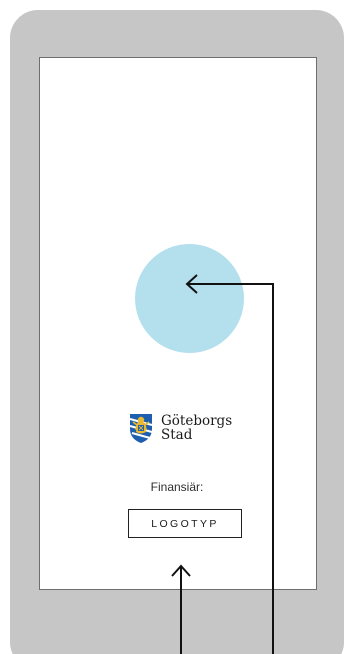 This screenshot has width=354, height=654. What do you see at coordinates (189, 298) in the screenshot?
I see `circle-target` at bounding box center [189, 298].